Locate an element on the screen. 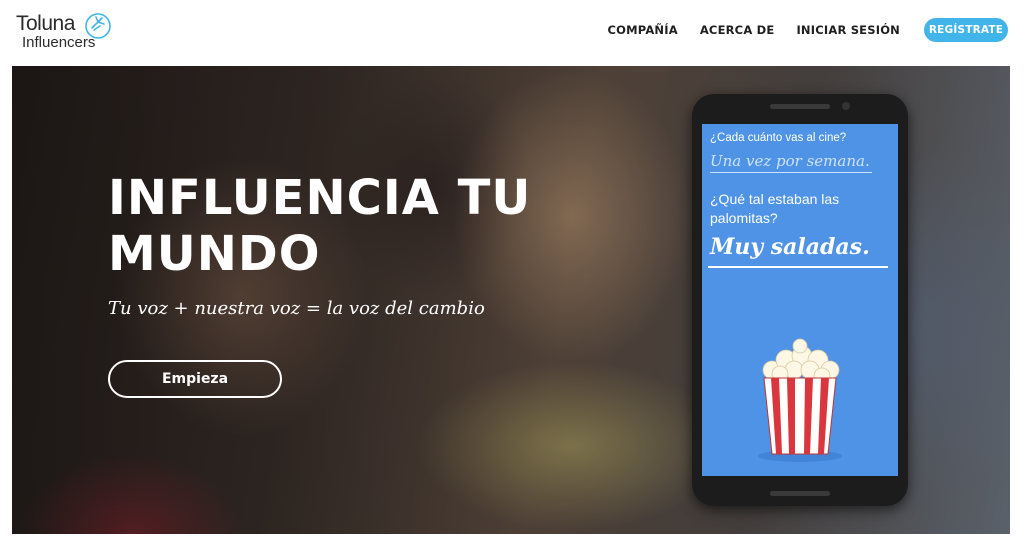 Image resolution: width=1024 pixels, height=546 pixels. hero-title: INFLUENCIA TU MUNDO is located at coordinates (328, 226).